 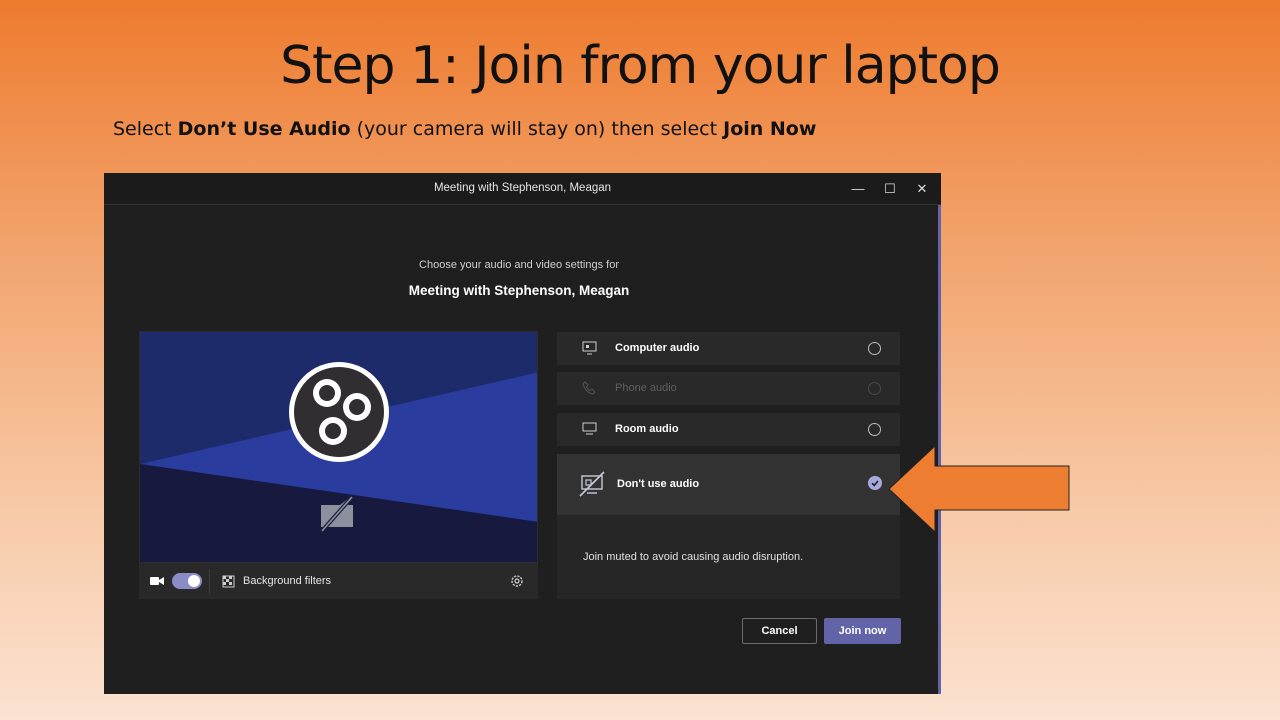 I want to click on monitor-icon, so click(x=589, y=428).